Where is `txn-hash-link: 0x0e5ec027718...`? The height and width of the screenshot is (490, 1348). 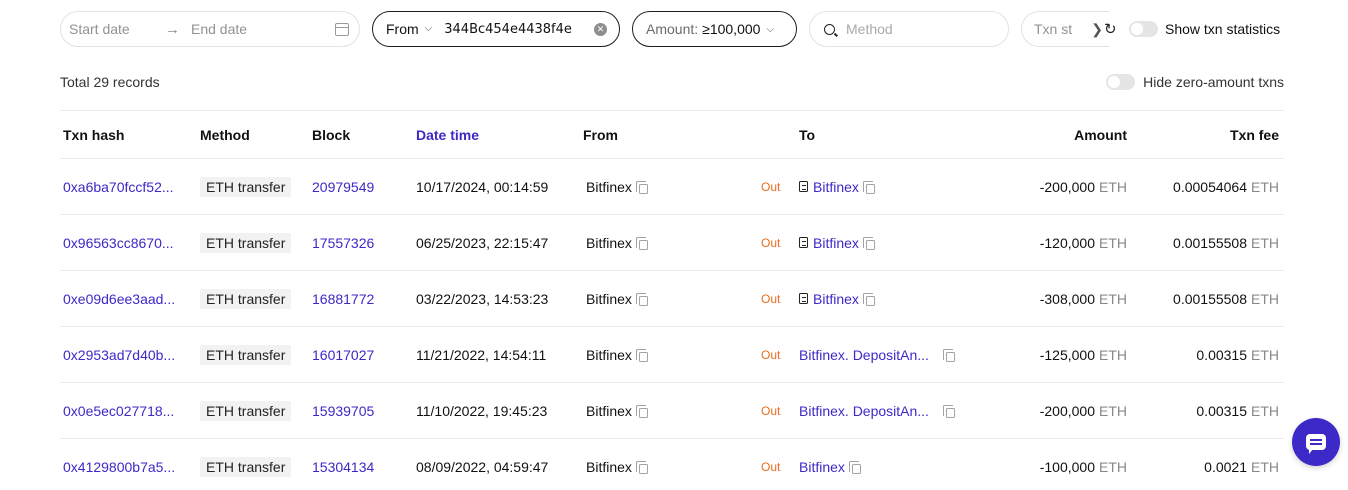
txn-hash-link: 0x0e5ec027718... is located at coordinates (124, 411).